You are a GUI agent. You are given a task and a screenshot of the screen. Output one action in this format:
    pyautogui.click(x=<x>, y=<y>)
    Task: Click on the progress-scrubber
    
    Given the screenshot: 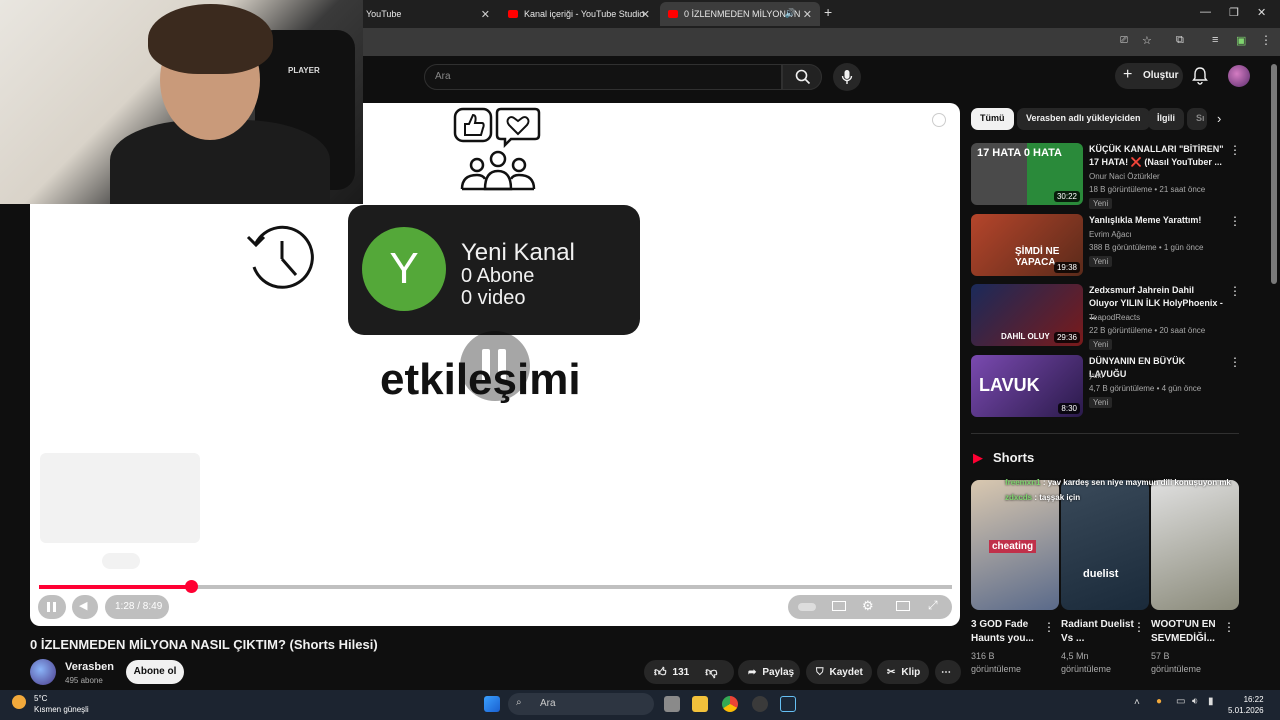 What is the action you would take?
    pyautogui.click(x=192, y=586)
    